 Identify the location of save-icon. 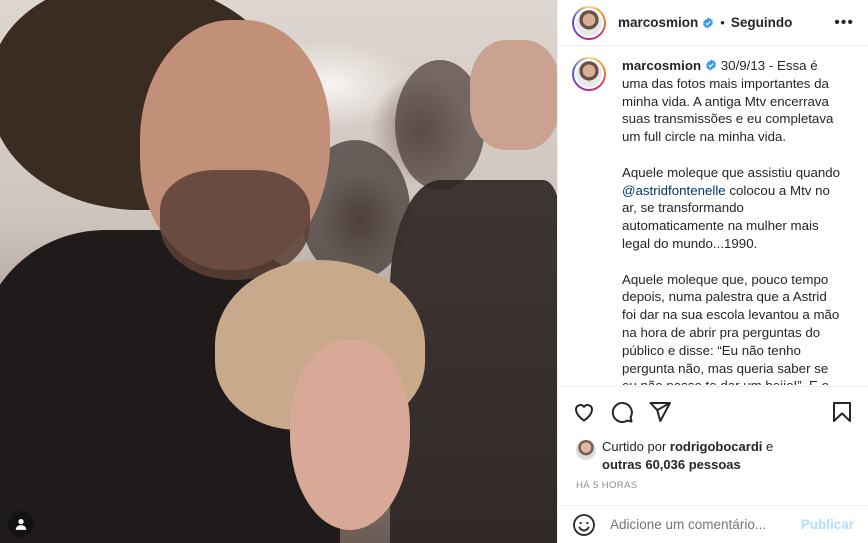
(842, 412).